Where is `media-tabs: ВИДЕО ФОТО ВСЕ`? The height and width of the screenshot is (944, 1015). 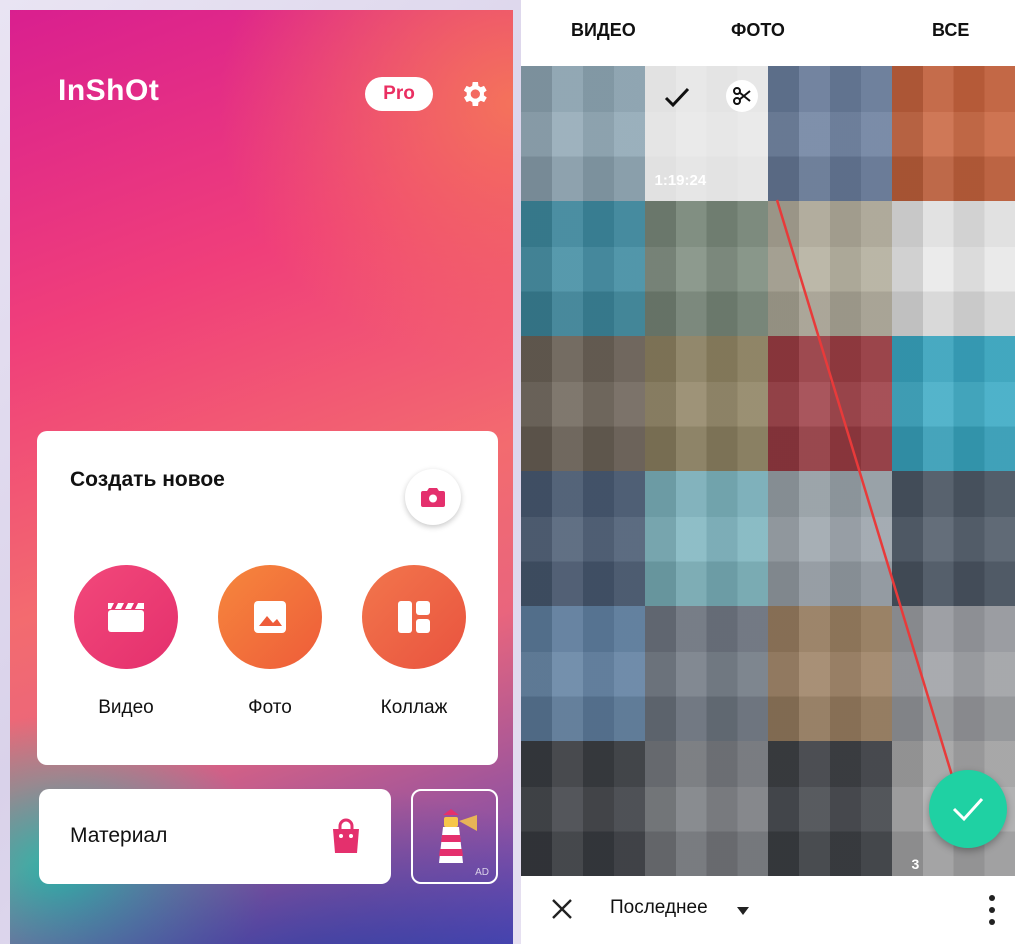
media-tabs: ВИДЕО ФОТО ВСЕ is located at coordinates (768, 33).